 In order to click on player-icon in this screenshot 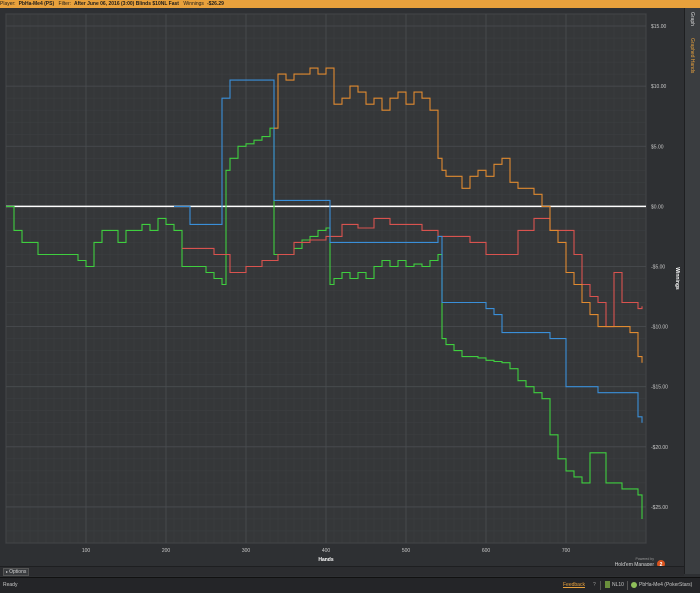, I will do `click(634, 584)`.